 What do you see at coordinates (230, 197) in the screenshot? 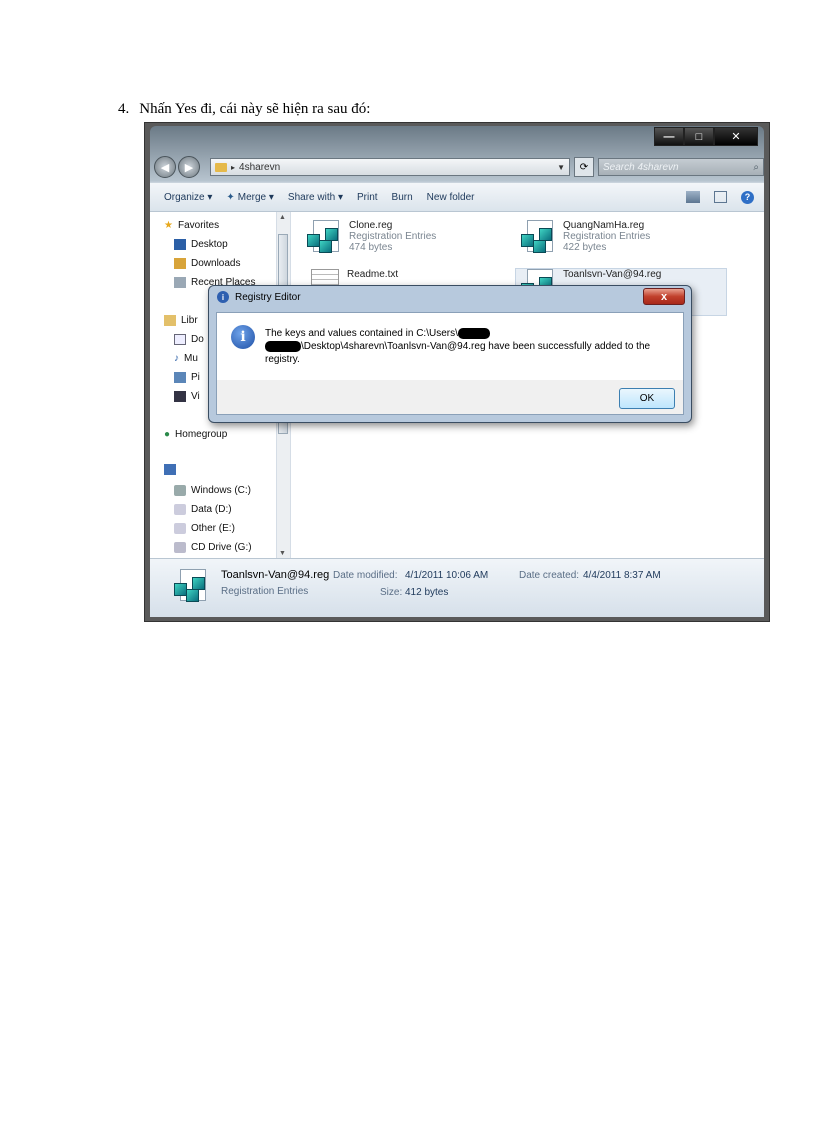
I see `merge-icon: ✦` at bounding box center [230, 197].